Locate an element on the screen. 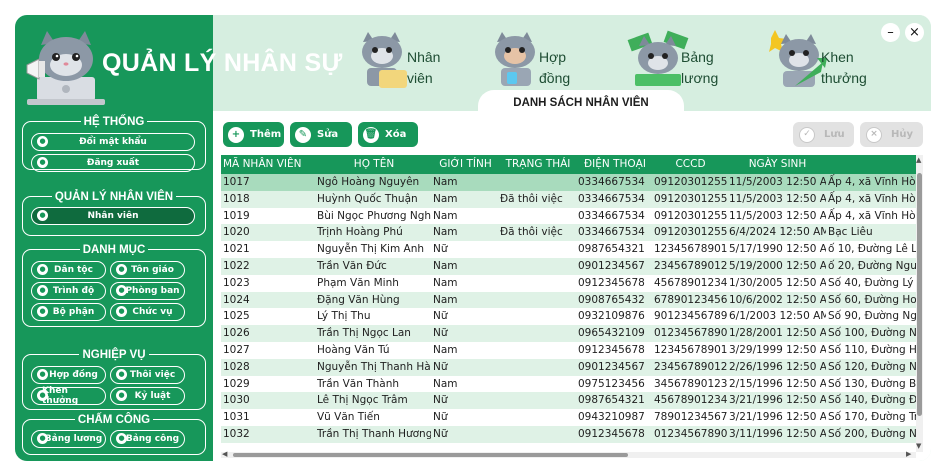 This screenshot has width=944, height=468. scroll-down-arrow: ▼ is located at coordinates (918, 446).